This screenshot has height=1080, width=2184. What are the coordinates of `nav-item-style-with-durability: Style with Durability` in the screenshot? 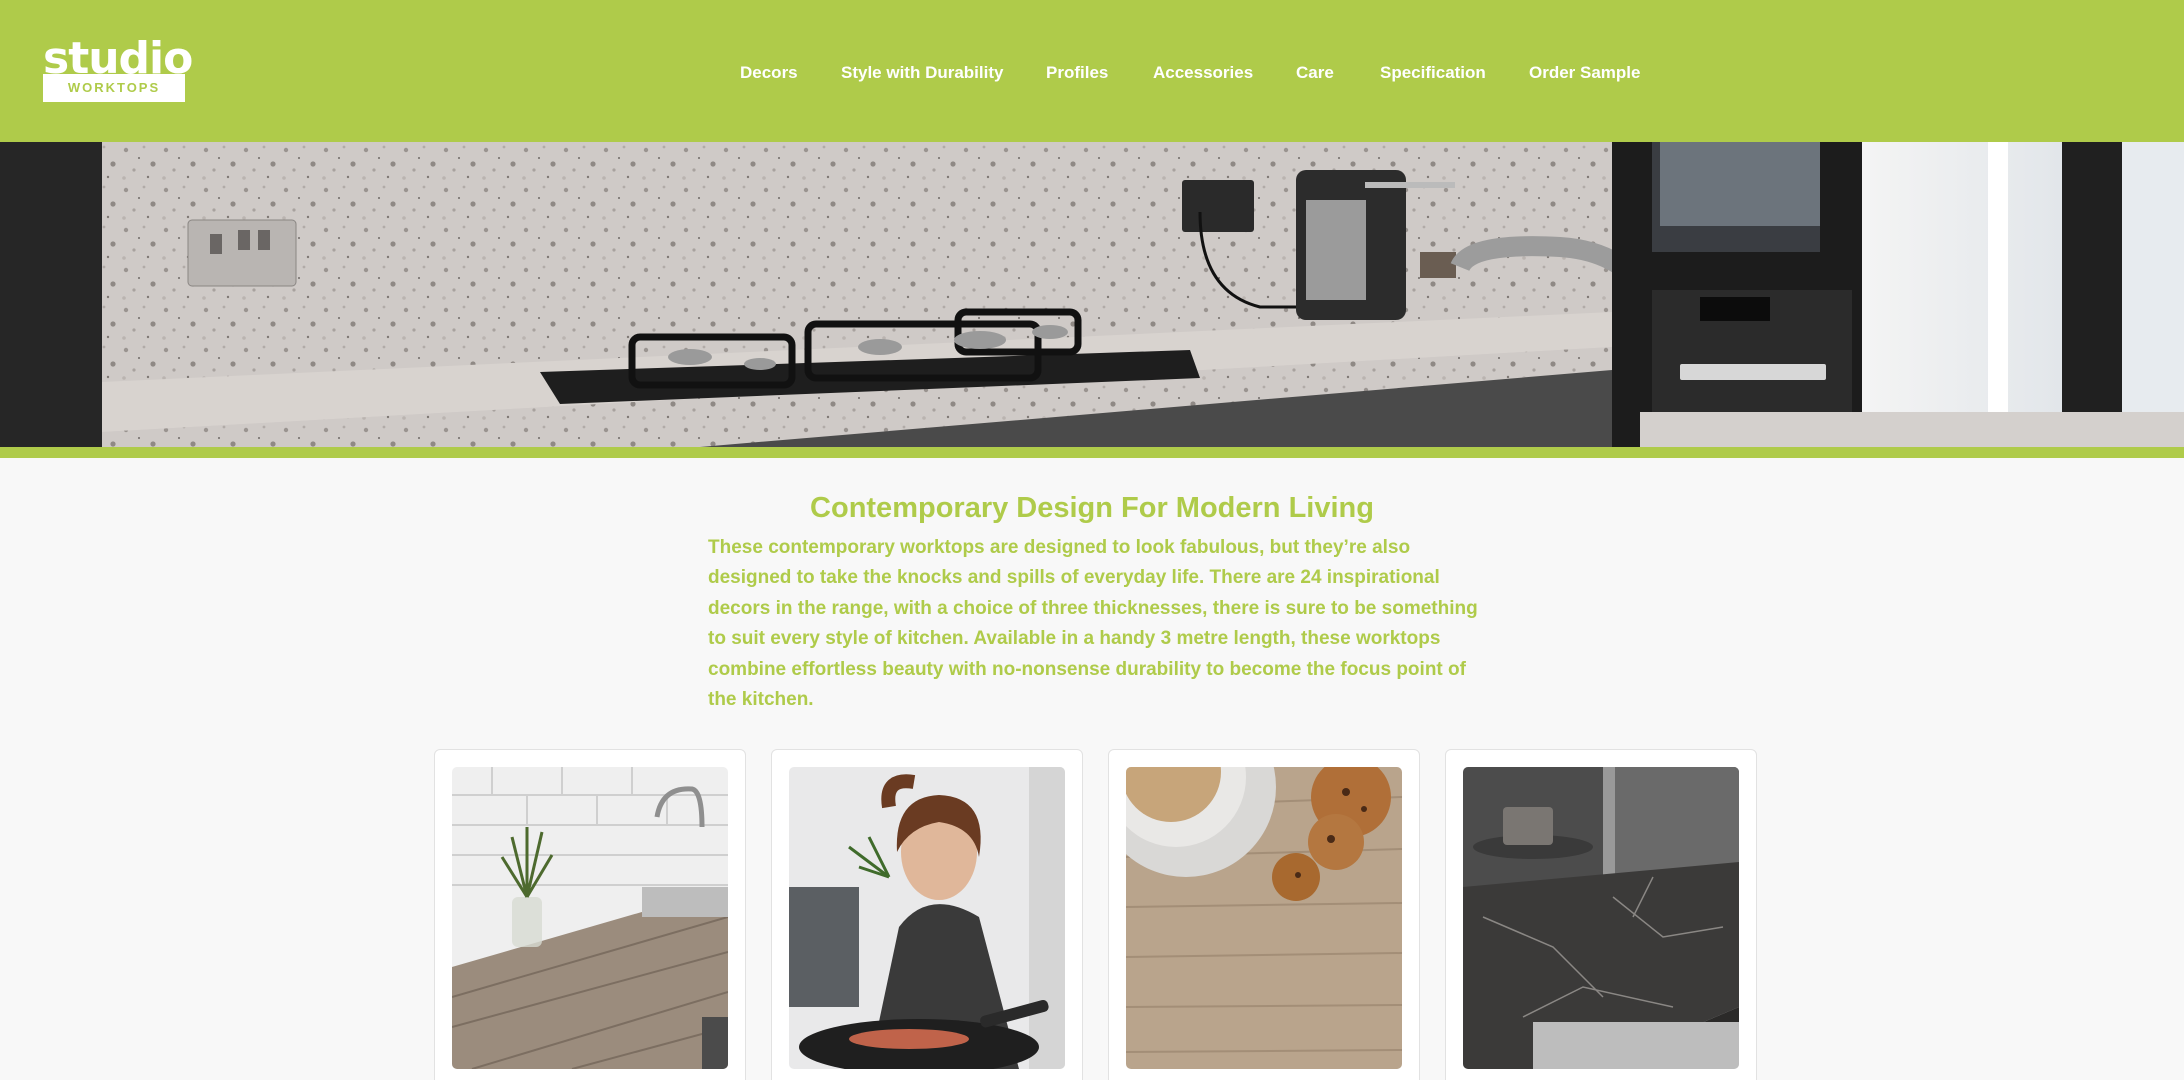 It's located at (922, 73).